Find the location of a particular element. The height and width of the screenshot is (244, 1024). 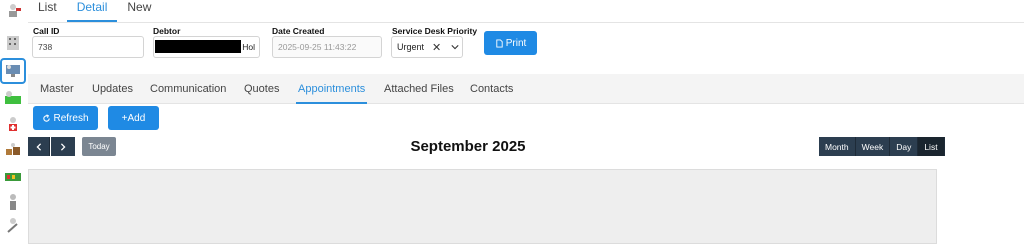

call-id-value: 738 is located at coordinates (45, 47).